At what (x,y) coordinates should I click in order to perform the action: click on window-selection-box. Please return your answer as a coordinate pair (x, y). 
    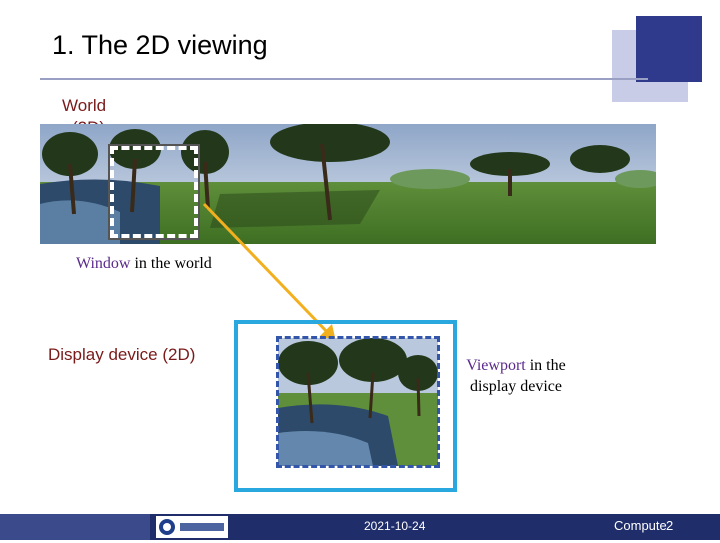
    Looking at the image, I should click on (154, 192).